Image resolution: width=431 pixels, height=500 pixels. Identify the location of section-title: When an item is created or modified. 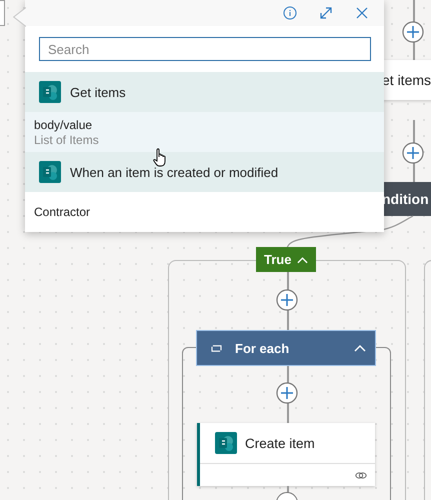
(174, 172).